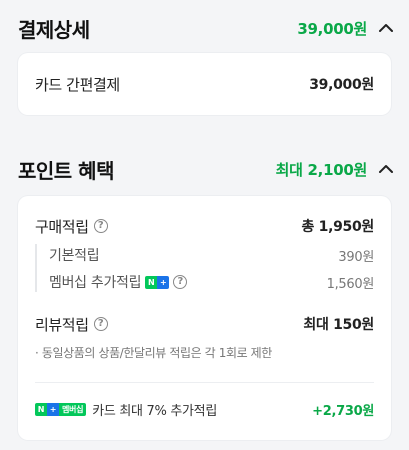  What do you see at coordinates (204, 382) in the screenshot?
I see `divider` at bounding box center [204, 382].